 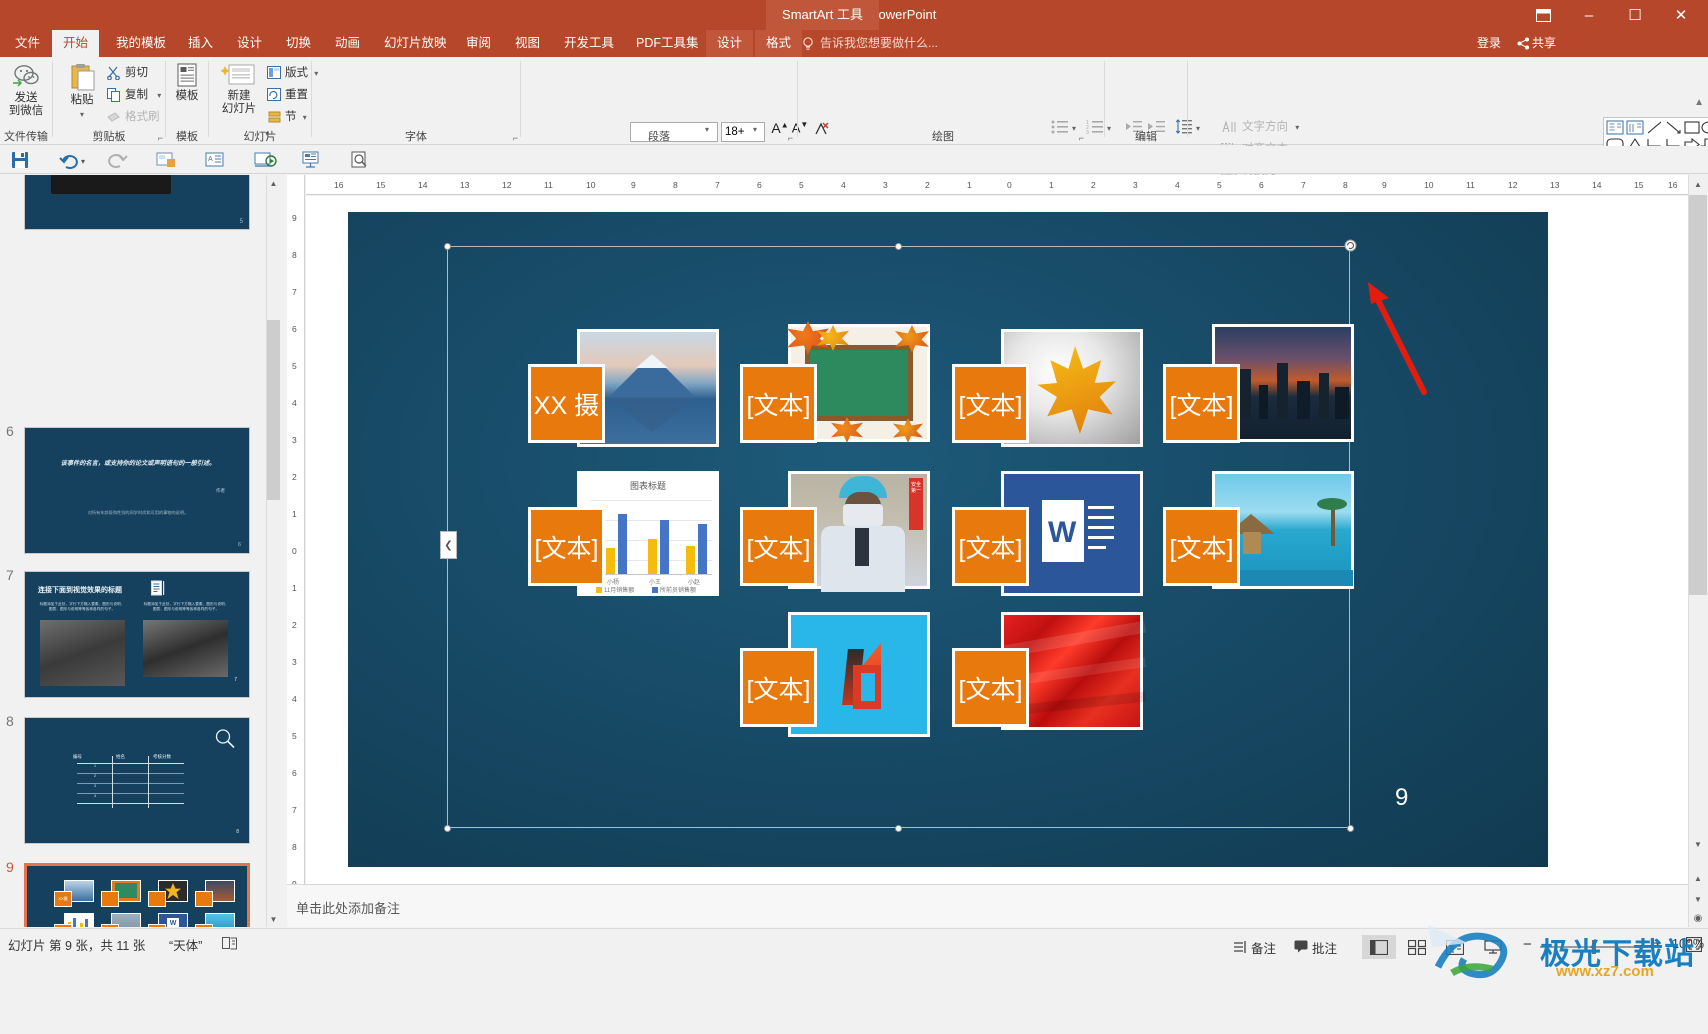 I want to click on tile-label-1: XX 摄, so click(x=566, y=403).